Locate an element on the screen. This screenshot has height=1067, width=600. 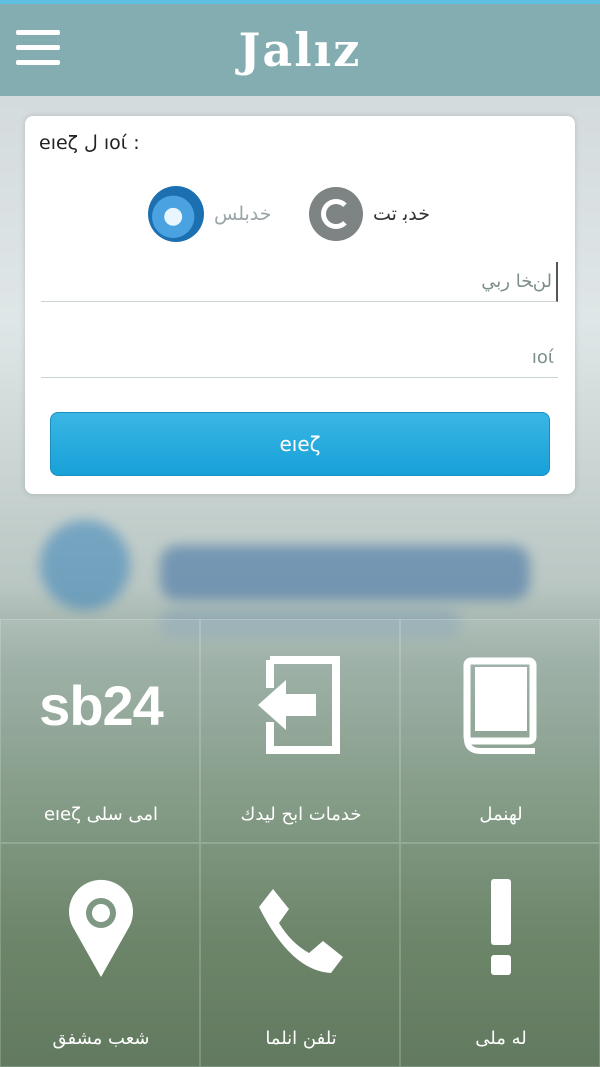
tile-contact: ﺗﻠﻔﻦ ﺍﻧﻠﻤﺎ is located at coordinates (300, 955).